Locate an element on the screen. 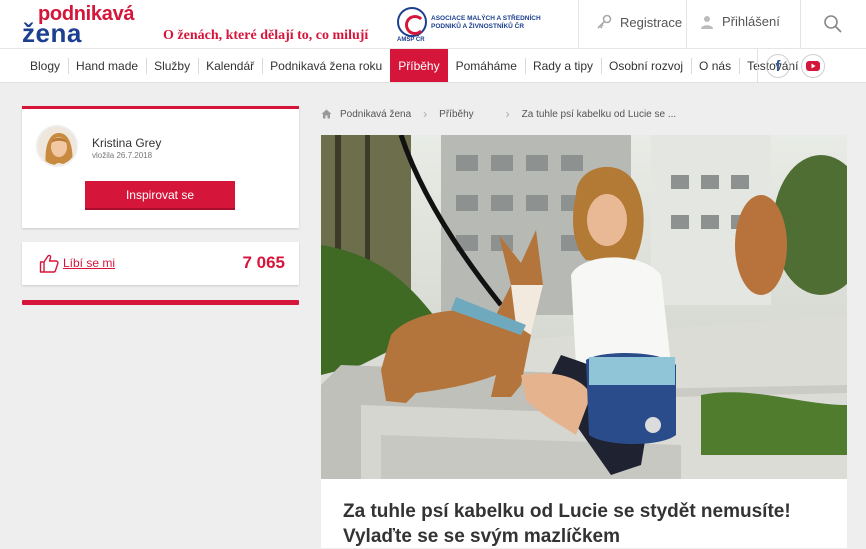 This screenshot has width=866, height=549. like-card: Líbí se mi 7 065 is located at coordinates (160, 263).